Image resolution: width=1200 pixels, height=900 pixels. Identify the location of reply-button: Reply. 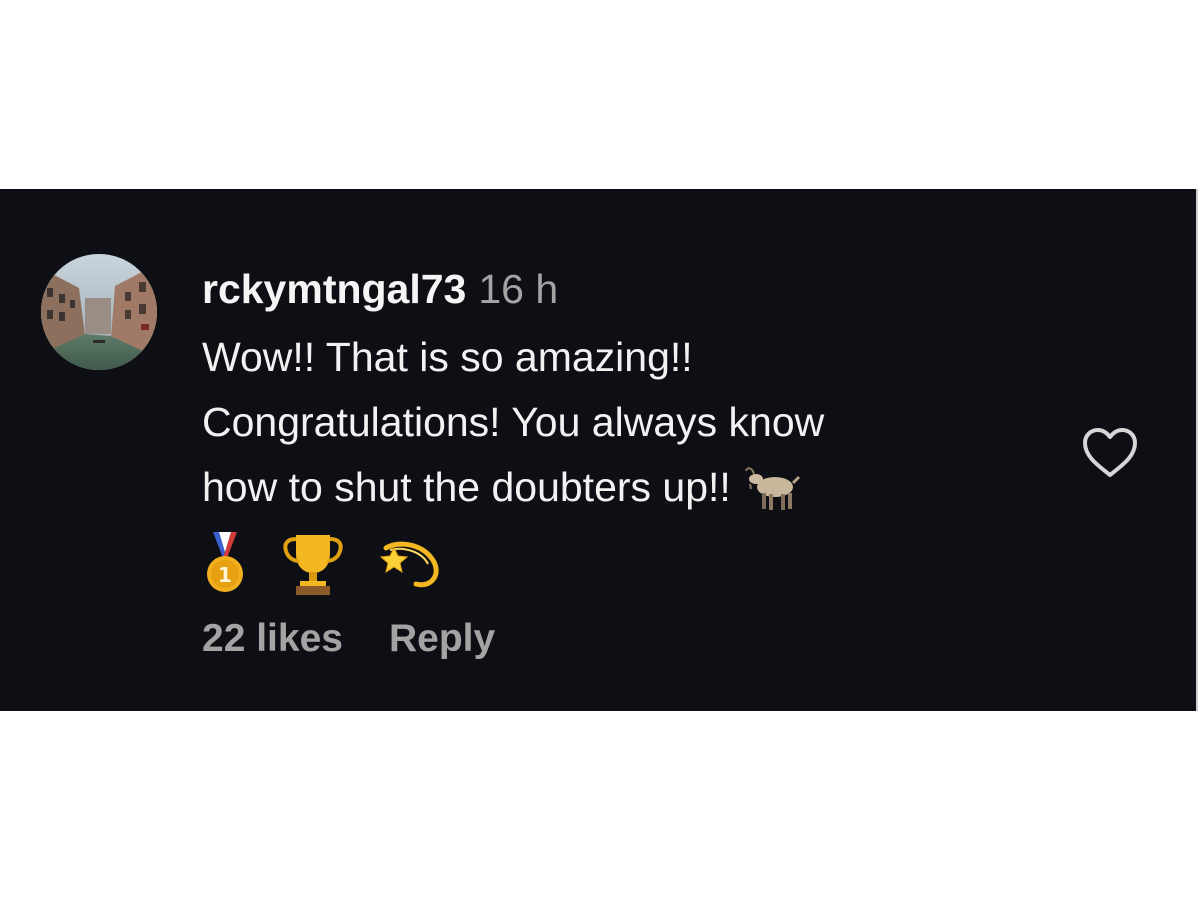
(442, 638).